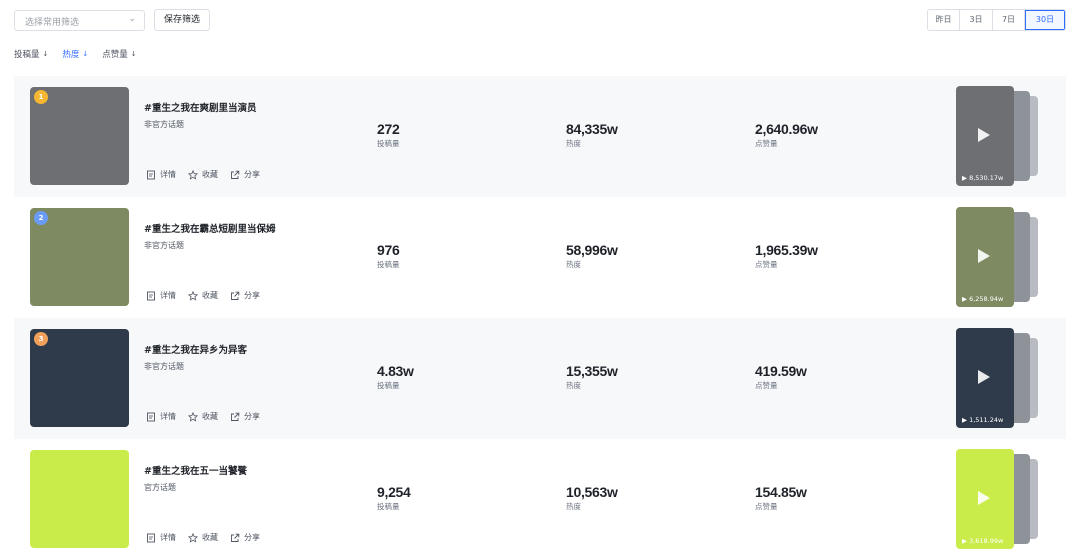 Image resolution: width=1080 pixels, height=560 pixels. Describe the element at coordinates (592, 135) in the screenshot. I see `heat-stat: 84,335w 热度` at that location.